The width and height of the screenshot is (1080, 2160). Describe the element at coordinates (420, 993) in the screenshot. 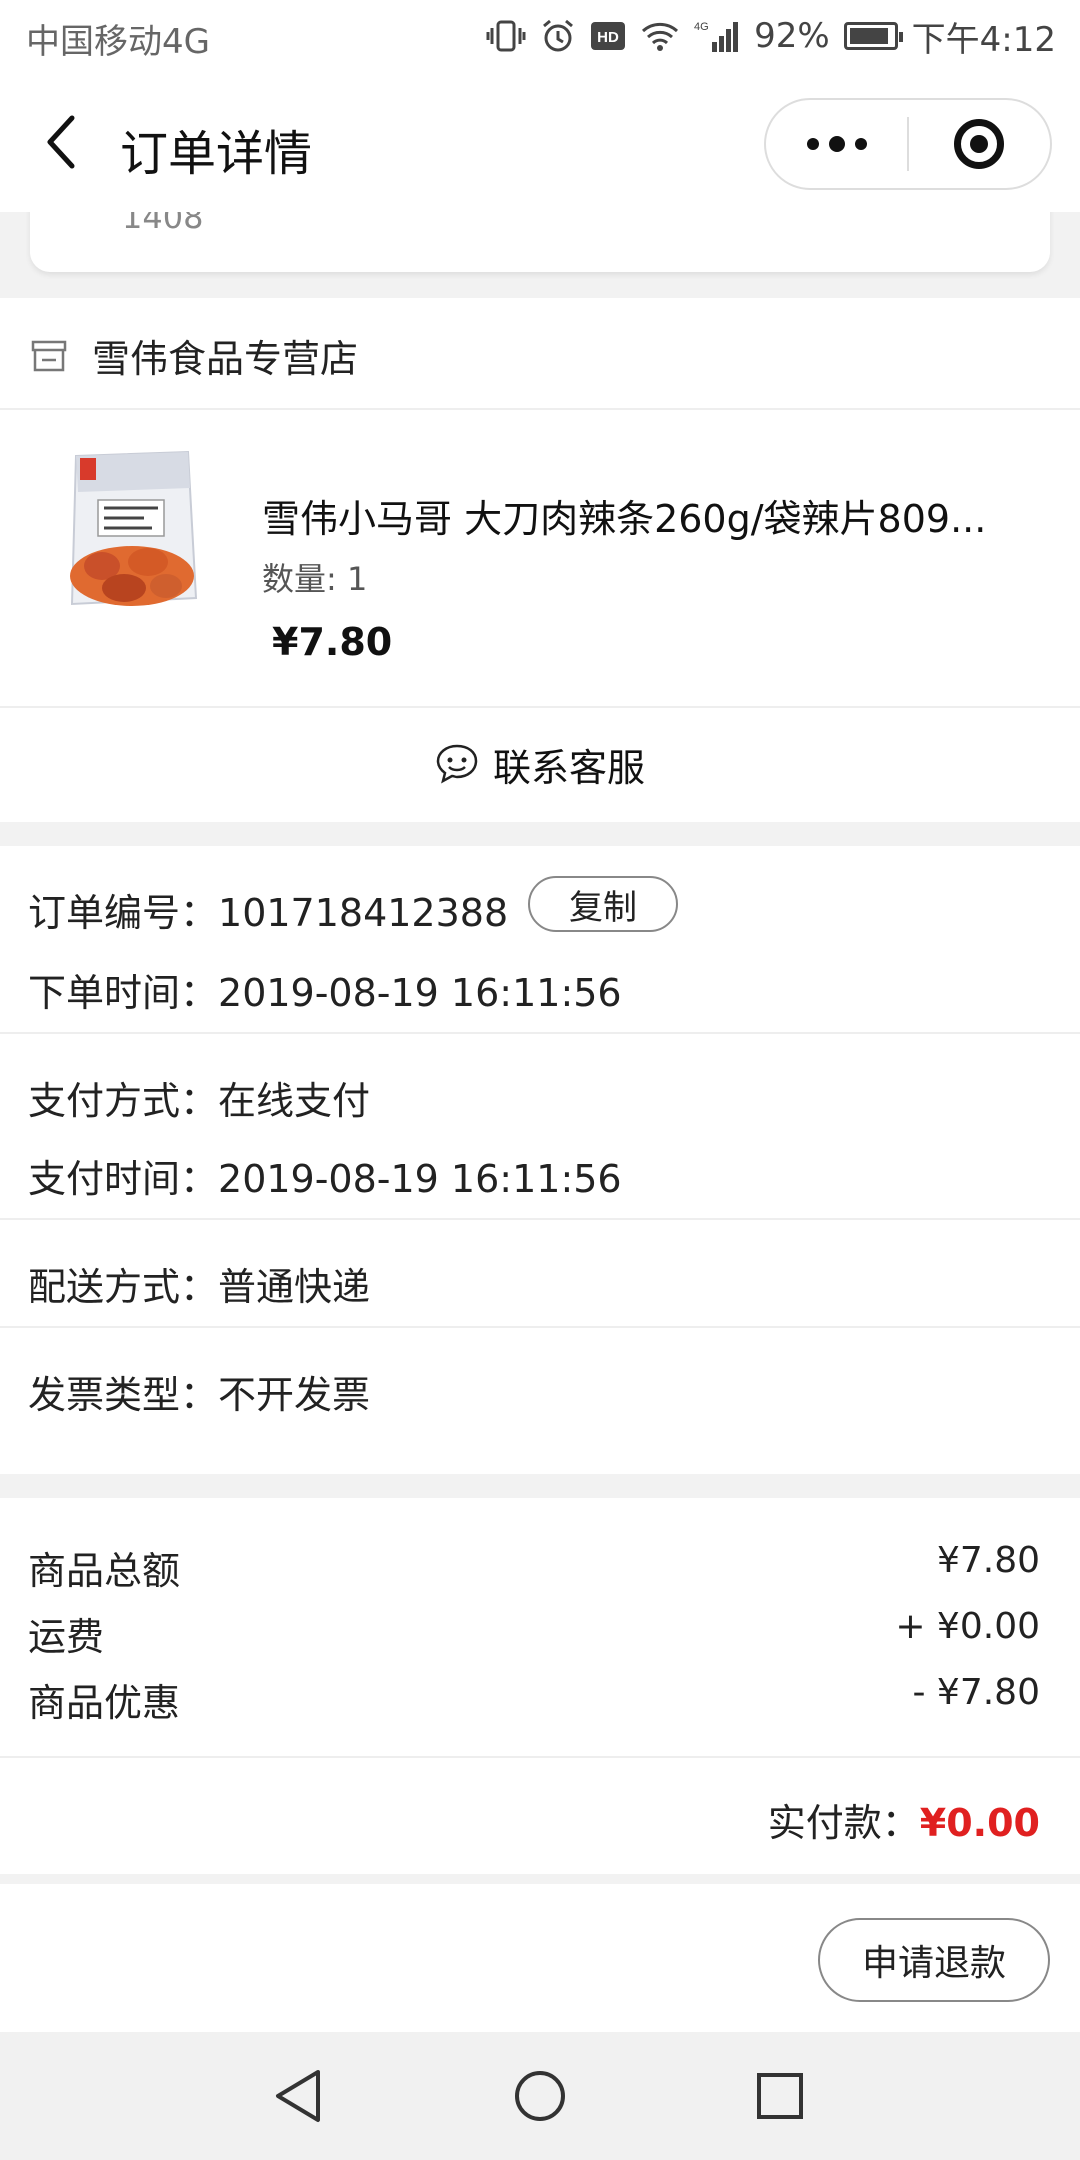

I see `order-time-value: 2019-08-19 16:11:56` at that location.